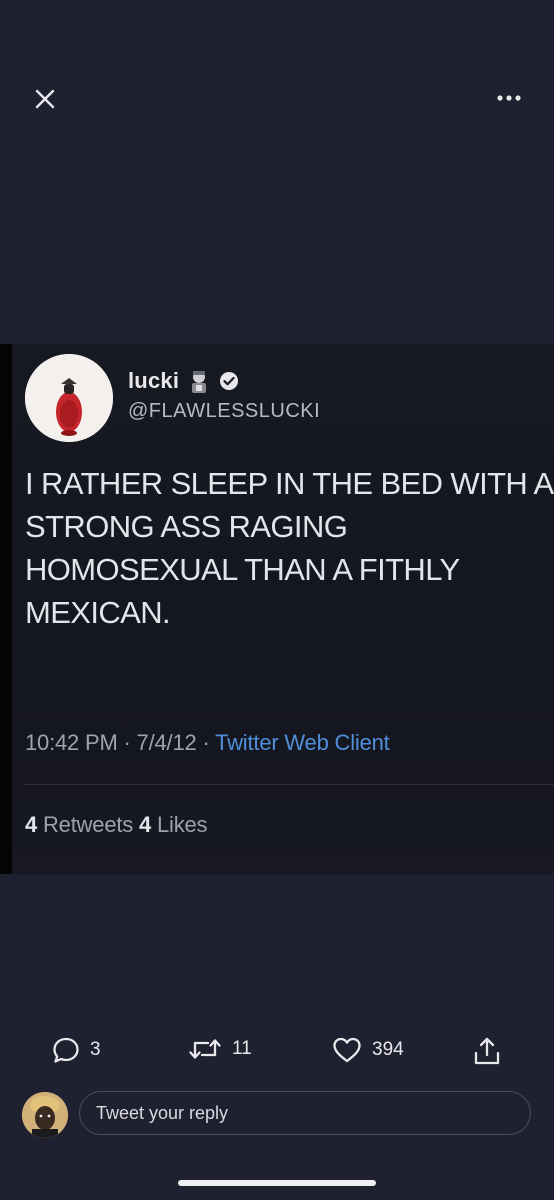 Image resolution: width=554 pixels, height=1200 pixels. What do you see at coordinates (6, 609) in the screenshot?
I see `image-edge` at bounding box center [6, 609].